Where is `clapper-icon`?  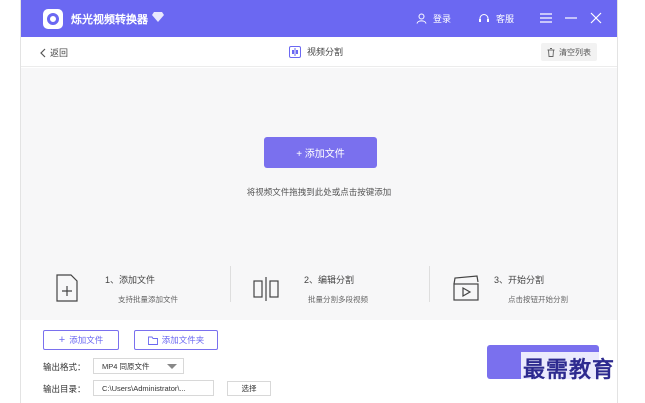 clapper-icon is located at coordinates (466, 288).